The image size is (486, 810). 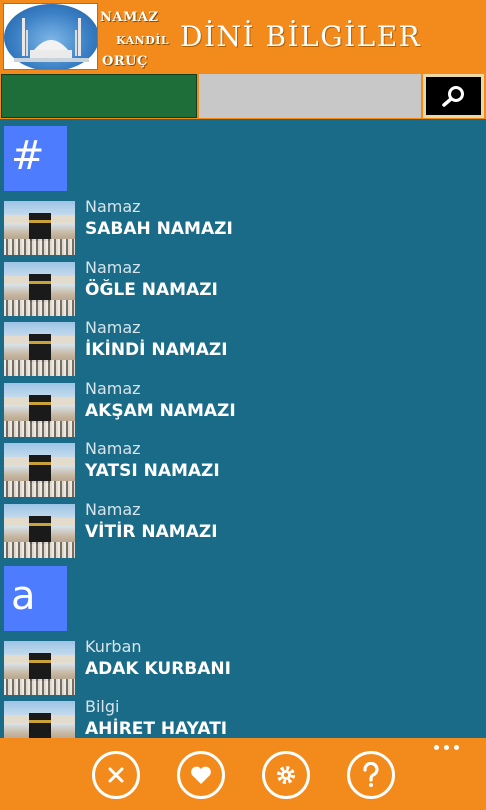 I want to click on favorite-button, so click(x=201, y=775).